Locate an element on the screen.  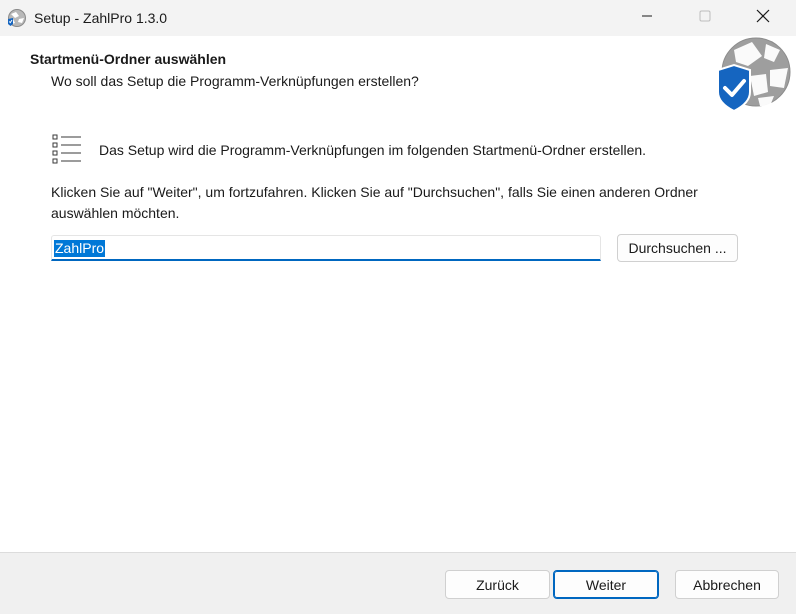
minimize-button is located at coordinates (647, 18).